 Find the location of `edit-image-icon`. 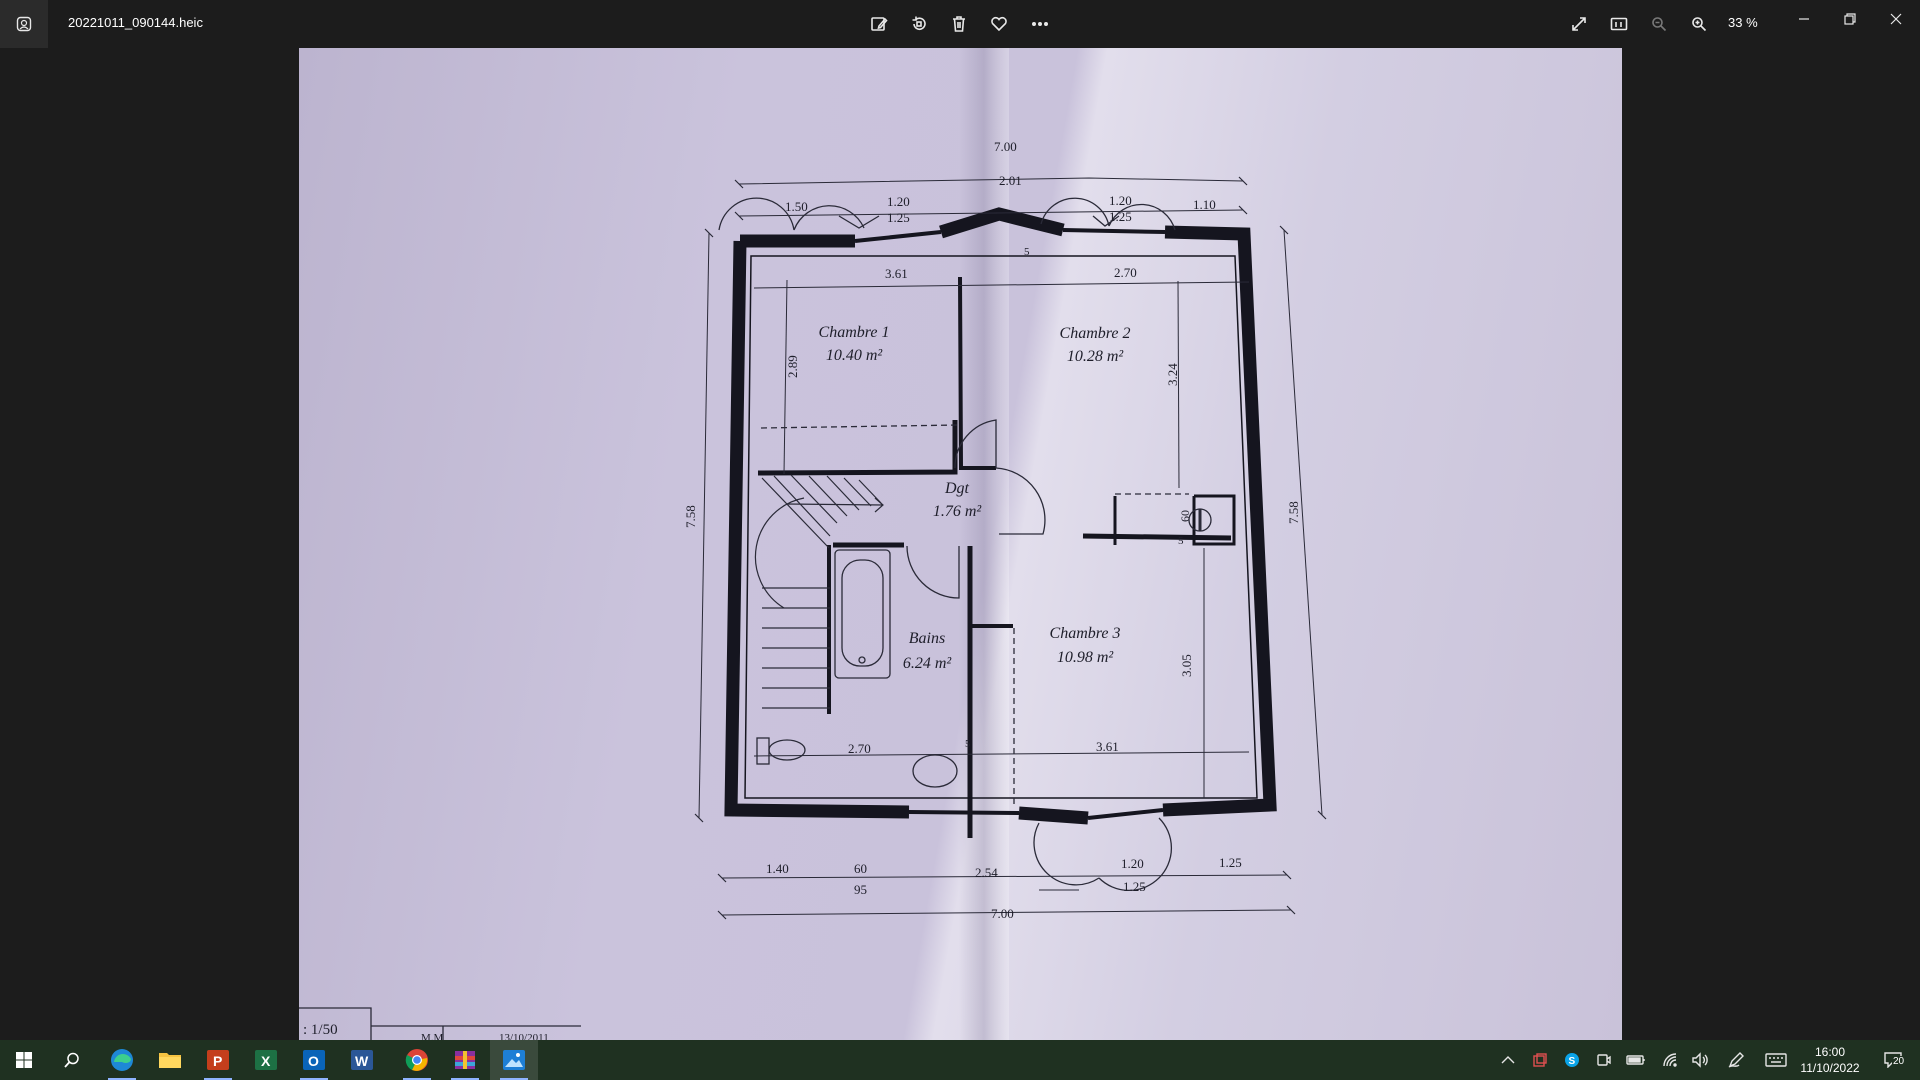

edit-image-icon is located at coordinates (879, 24).